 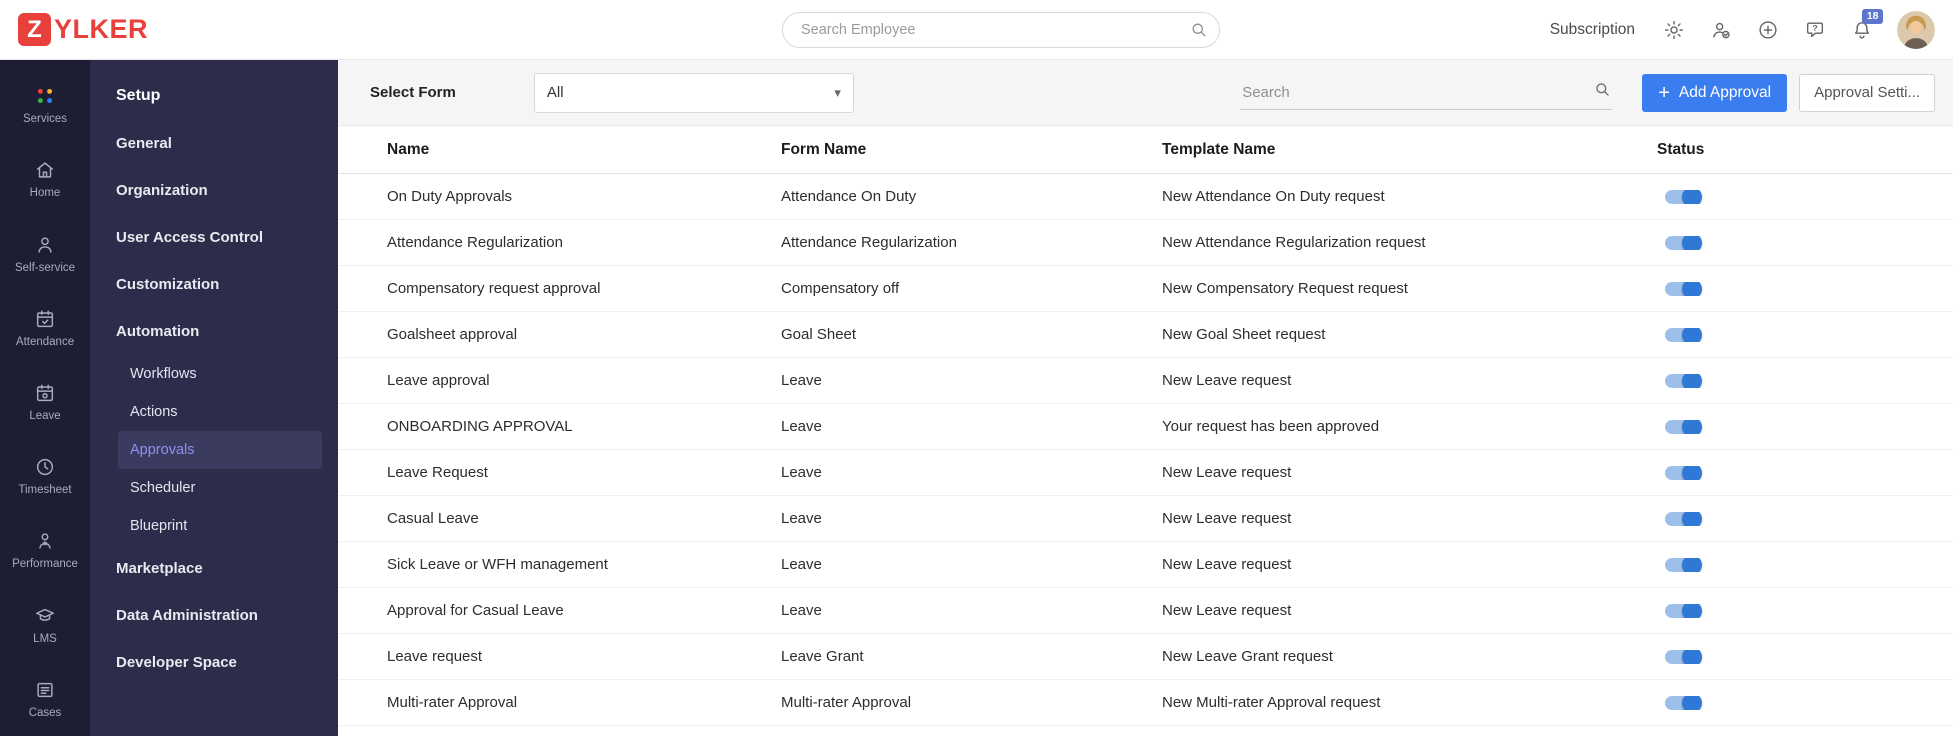 What do you see at coordinates (45, 402) in the screenshot?
I see `rail-item-leave: Leave` at bounding box center [45, 402].